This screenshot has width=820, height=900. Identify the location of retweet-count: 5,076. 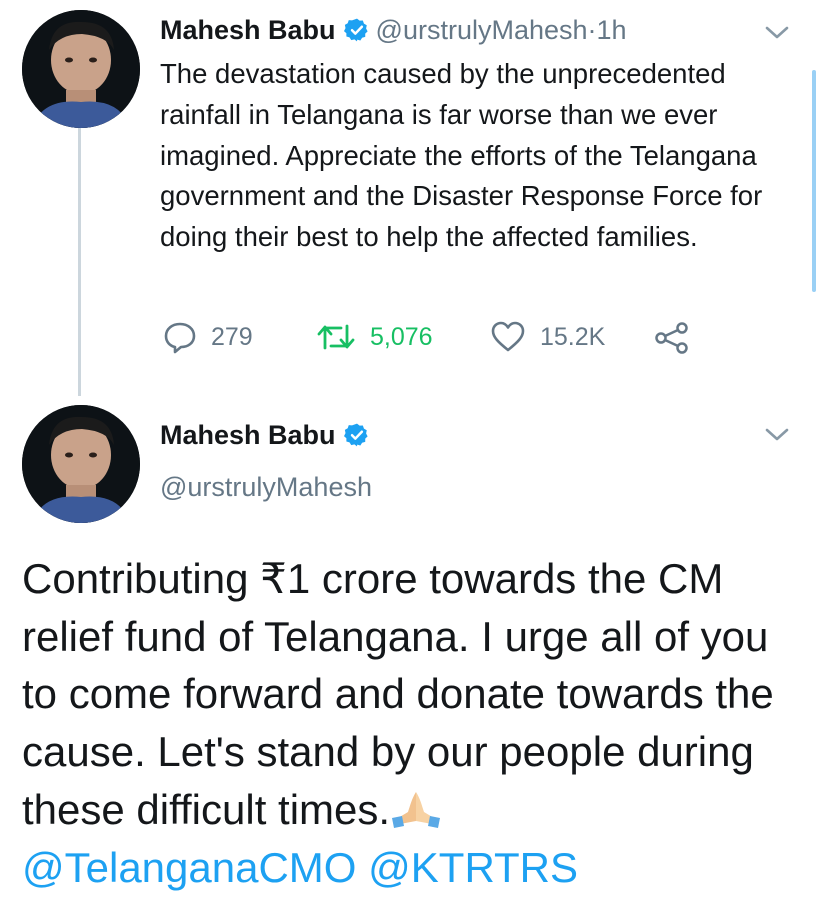
(401, 336).